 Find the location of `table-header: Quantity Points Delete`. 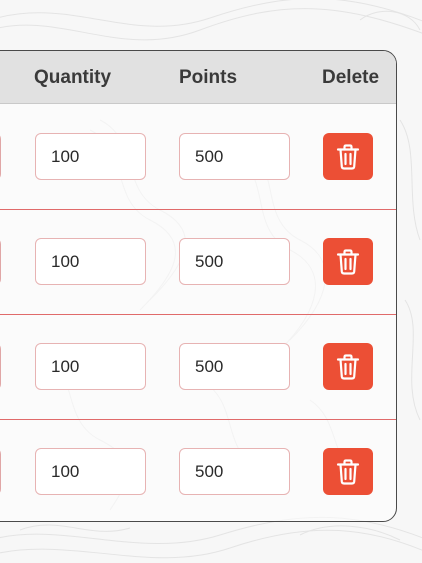

table-header: Quantity Points Delete is located at coordinates (198, 77).